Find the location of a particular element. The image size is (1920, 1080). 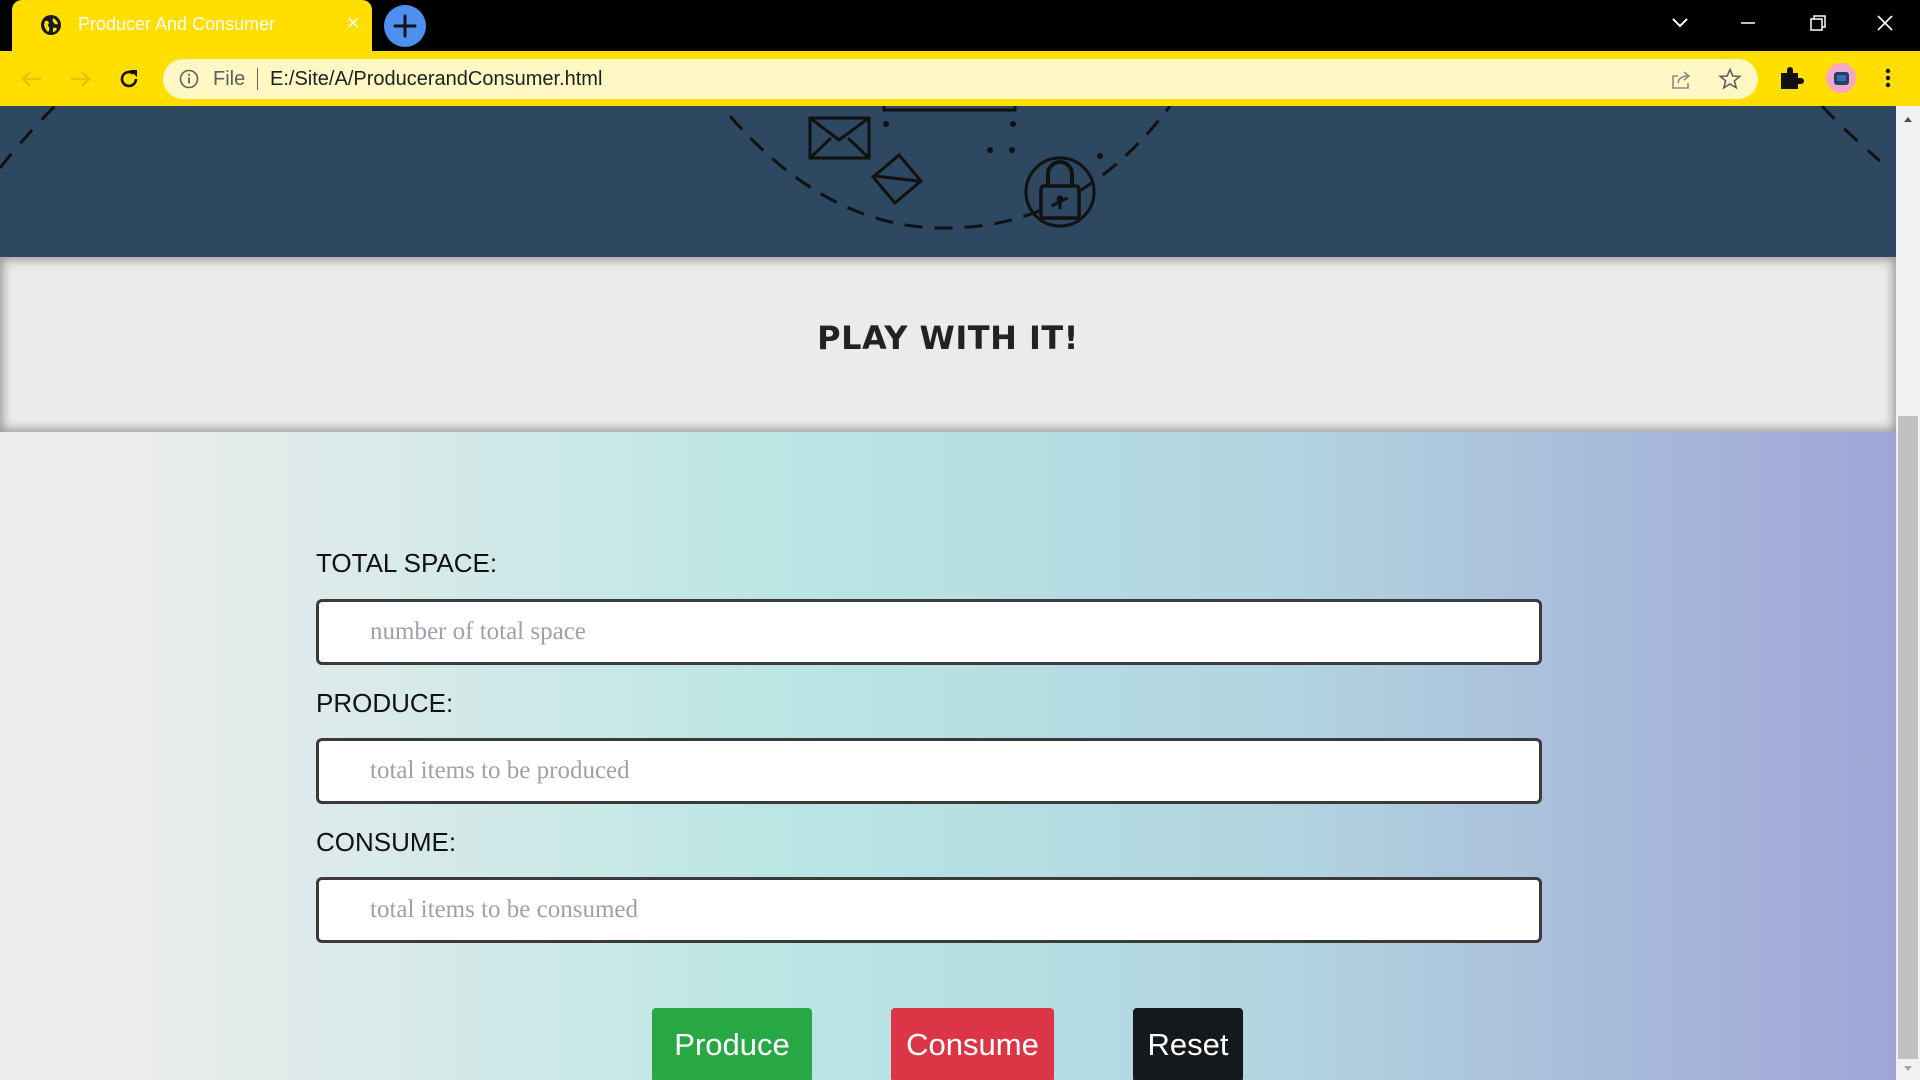

total-space-label: TOTAL SPACE: is located at coordinates (407, 563).